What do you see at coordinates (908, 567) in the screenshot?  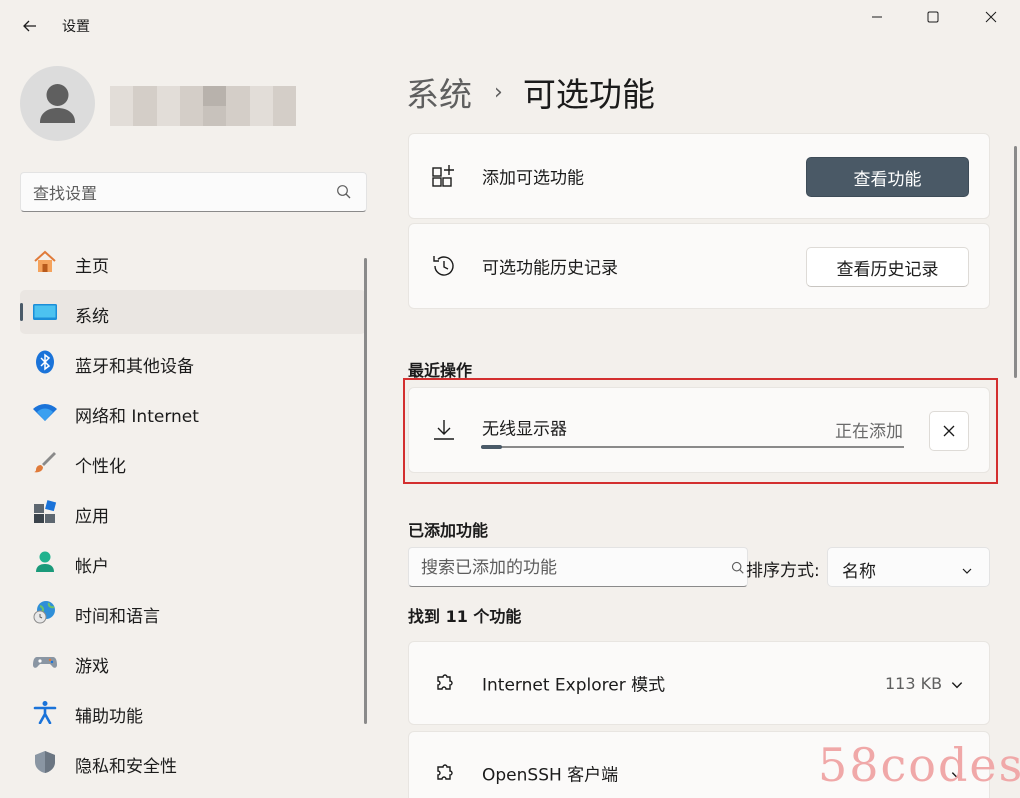 I see `sort-dropdown: 名称` at bounding box center [908, 567].